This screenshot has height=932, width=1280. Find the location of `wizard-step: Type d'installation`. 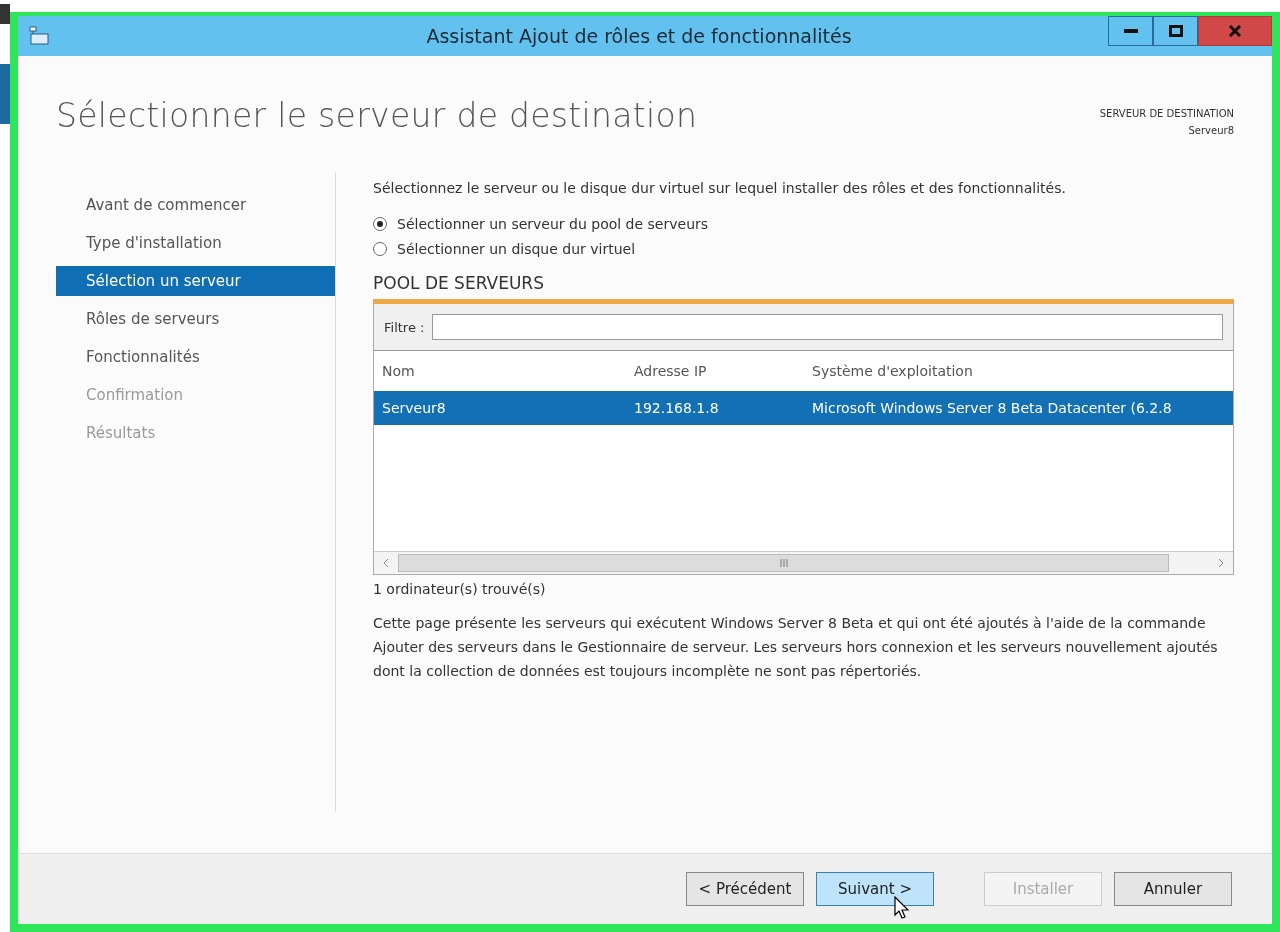

wizard-step: Type d'installation is located at coordinates (195, 243).